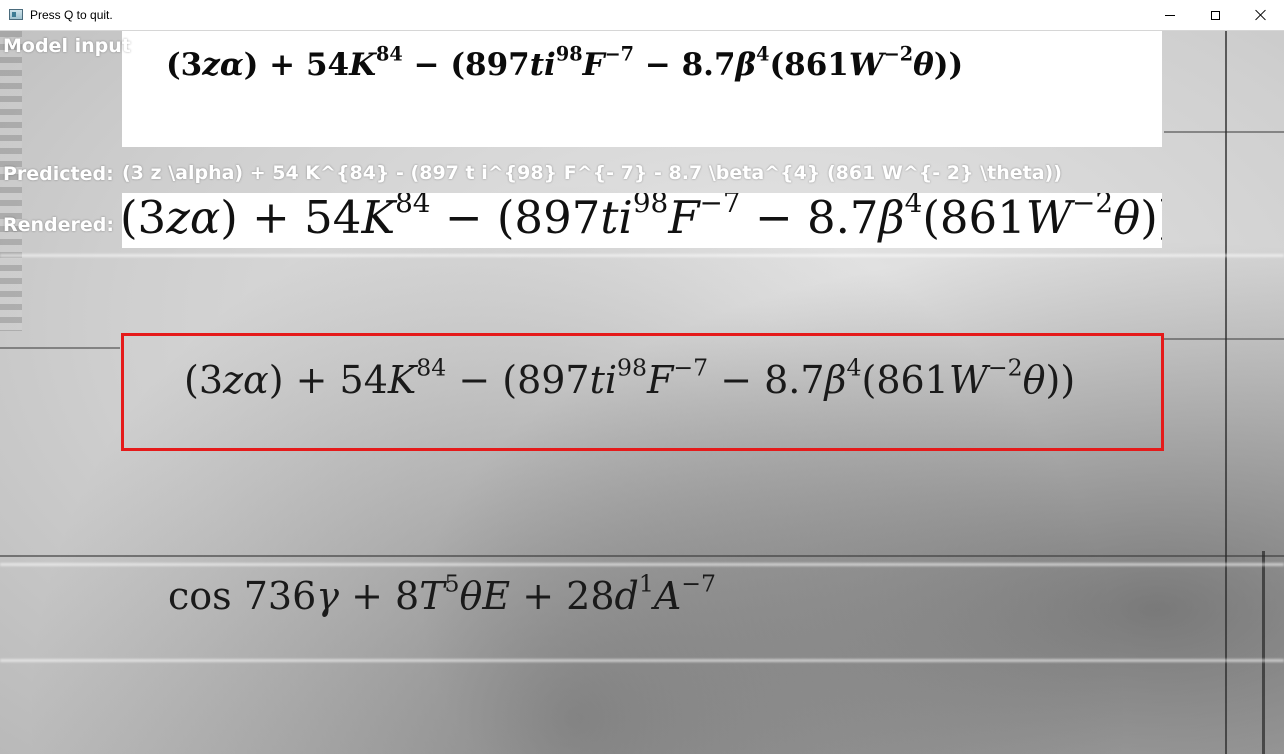 The height and width of the screenshot is (754, 1284). I want to click on window-title: Press Q to quit., so click(71, 15).